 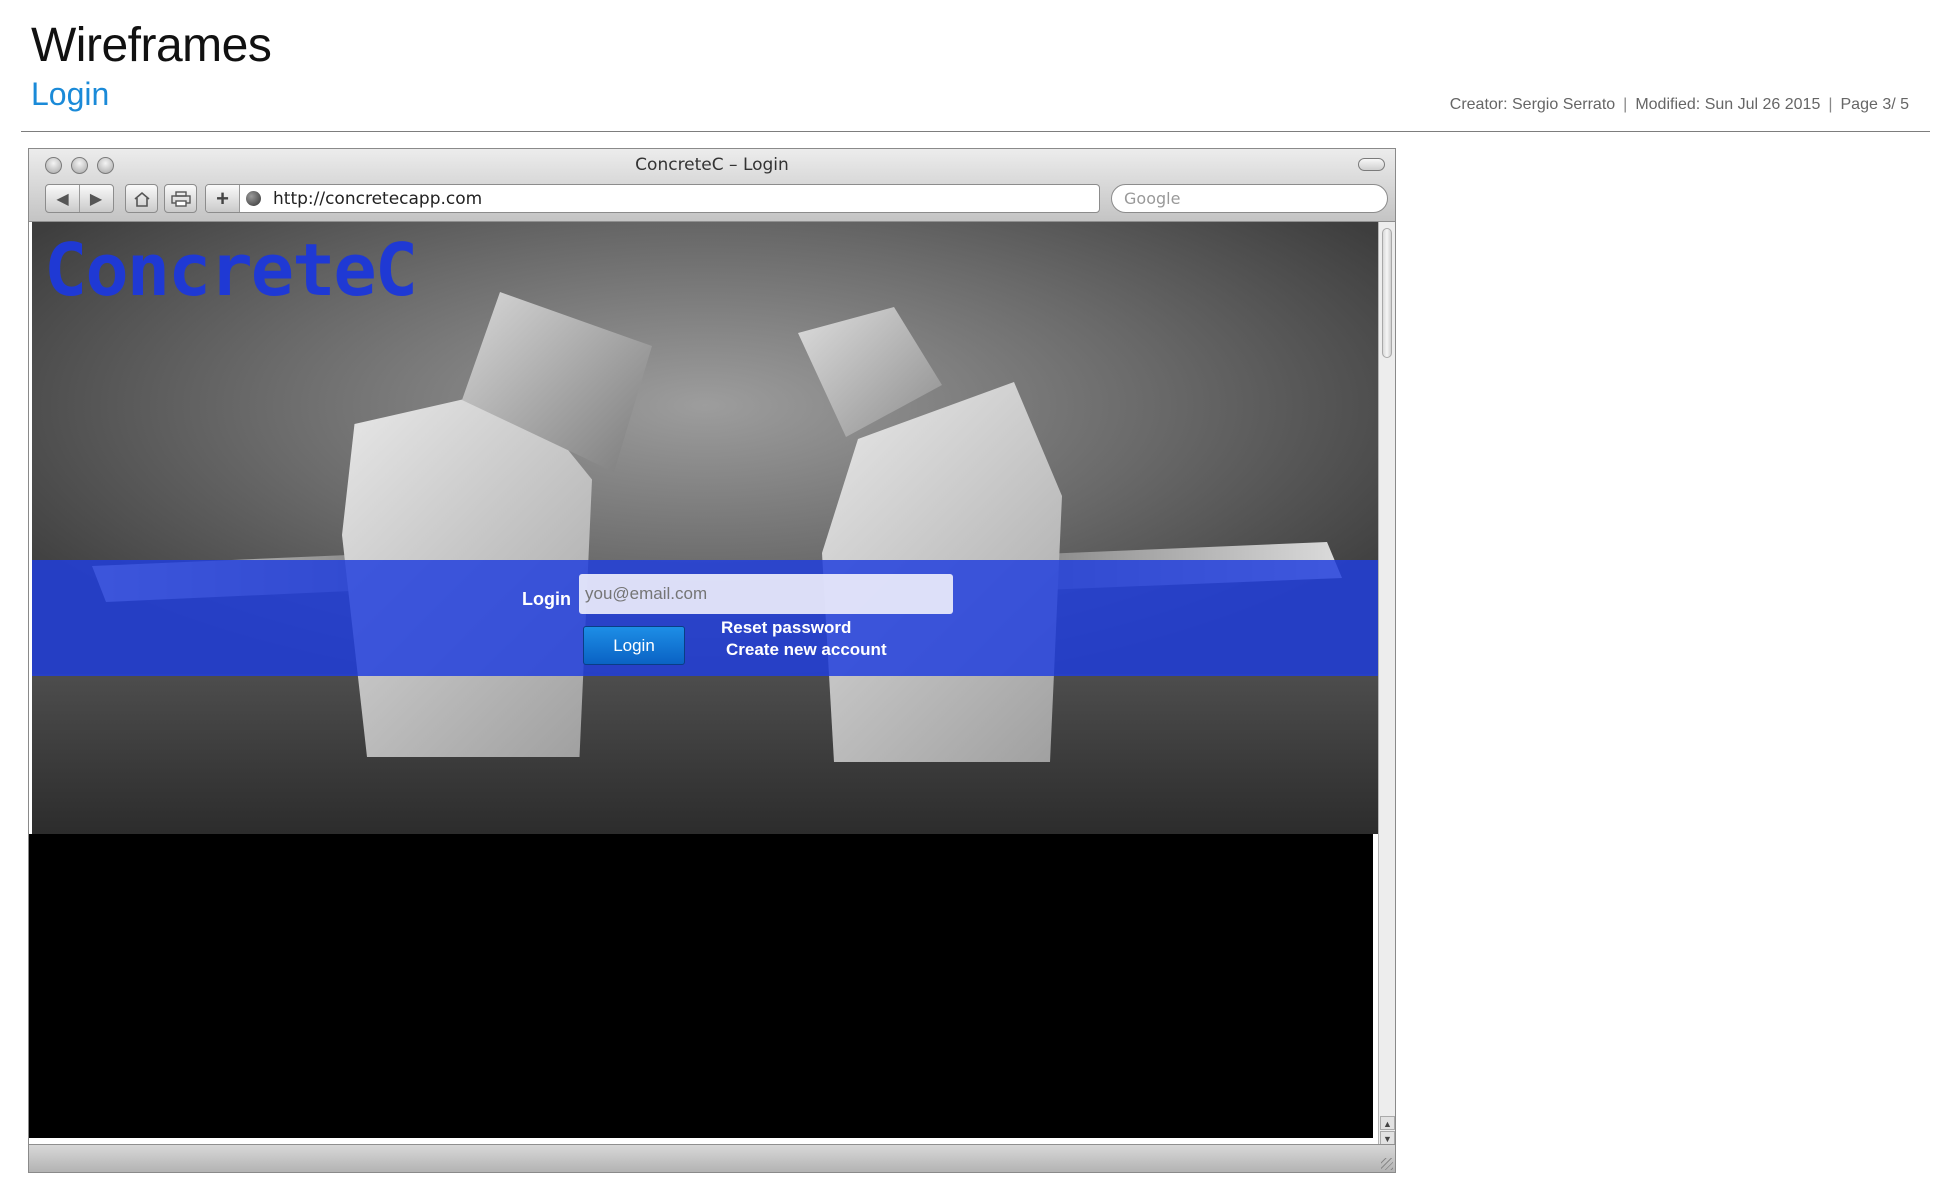 What do you see at coordinates (1875, 104) in the screenshot?
I see `page-number: Page 3/ 5` at bounding box center [1875, 104].